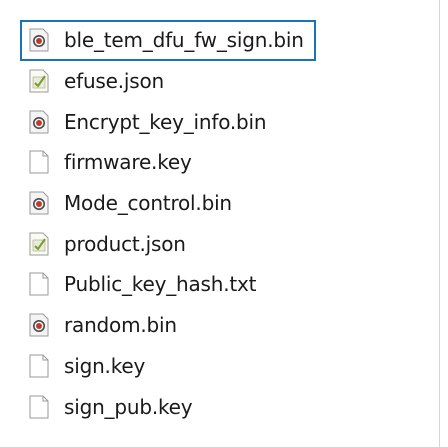 This screenshot has width=448, height=447. What do you see at coordinates (184, 40) in the screenshot?
I see `file-name: ble_tem_dfu_fw_sign.bin` at bounding box center [184, 40].